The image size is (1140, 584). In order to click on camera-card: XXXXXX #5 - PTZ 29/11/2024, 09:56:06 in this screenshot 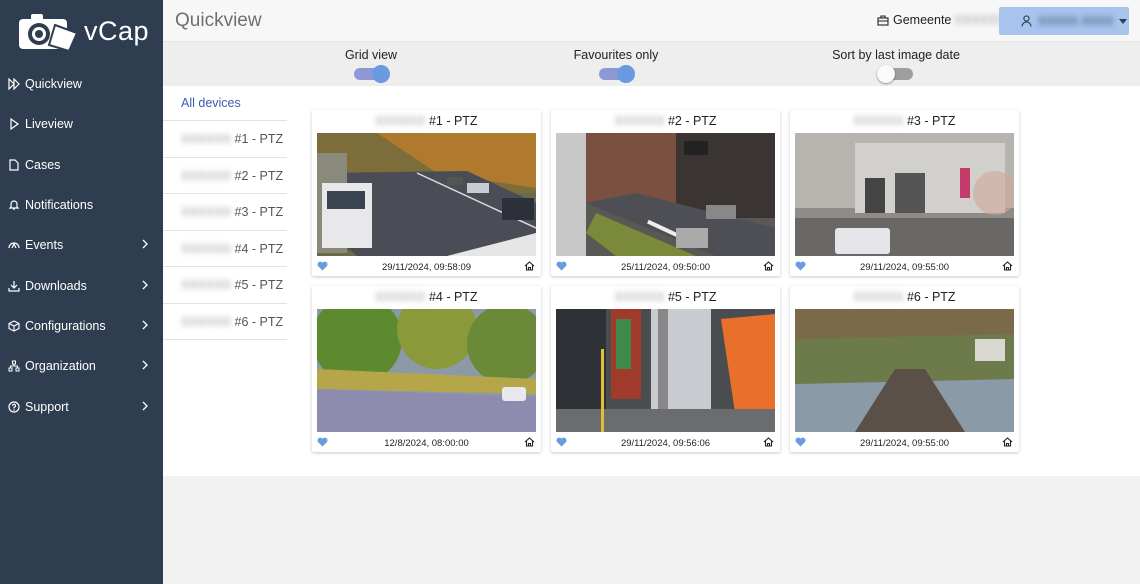, I will do `click(665, 369)`.